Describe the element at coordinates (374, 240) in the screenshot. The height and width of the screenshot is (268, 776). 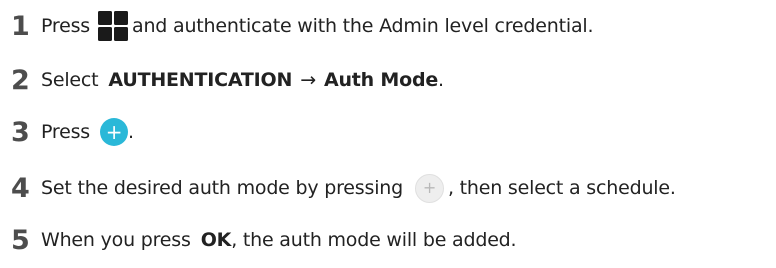
I see `step-text-after: , the auth mode will be added.` at that location.